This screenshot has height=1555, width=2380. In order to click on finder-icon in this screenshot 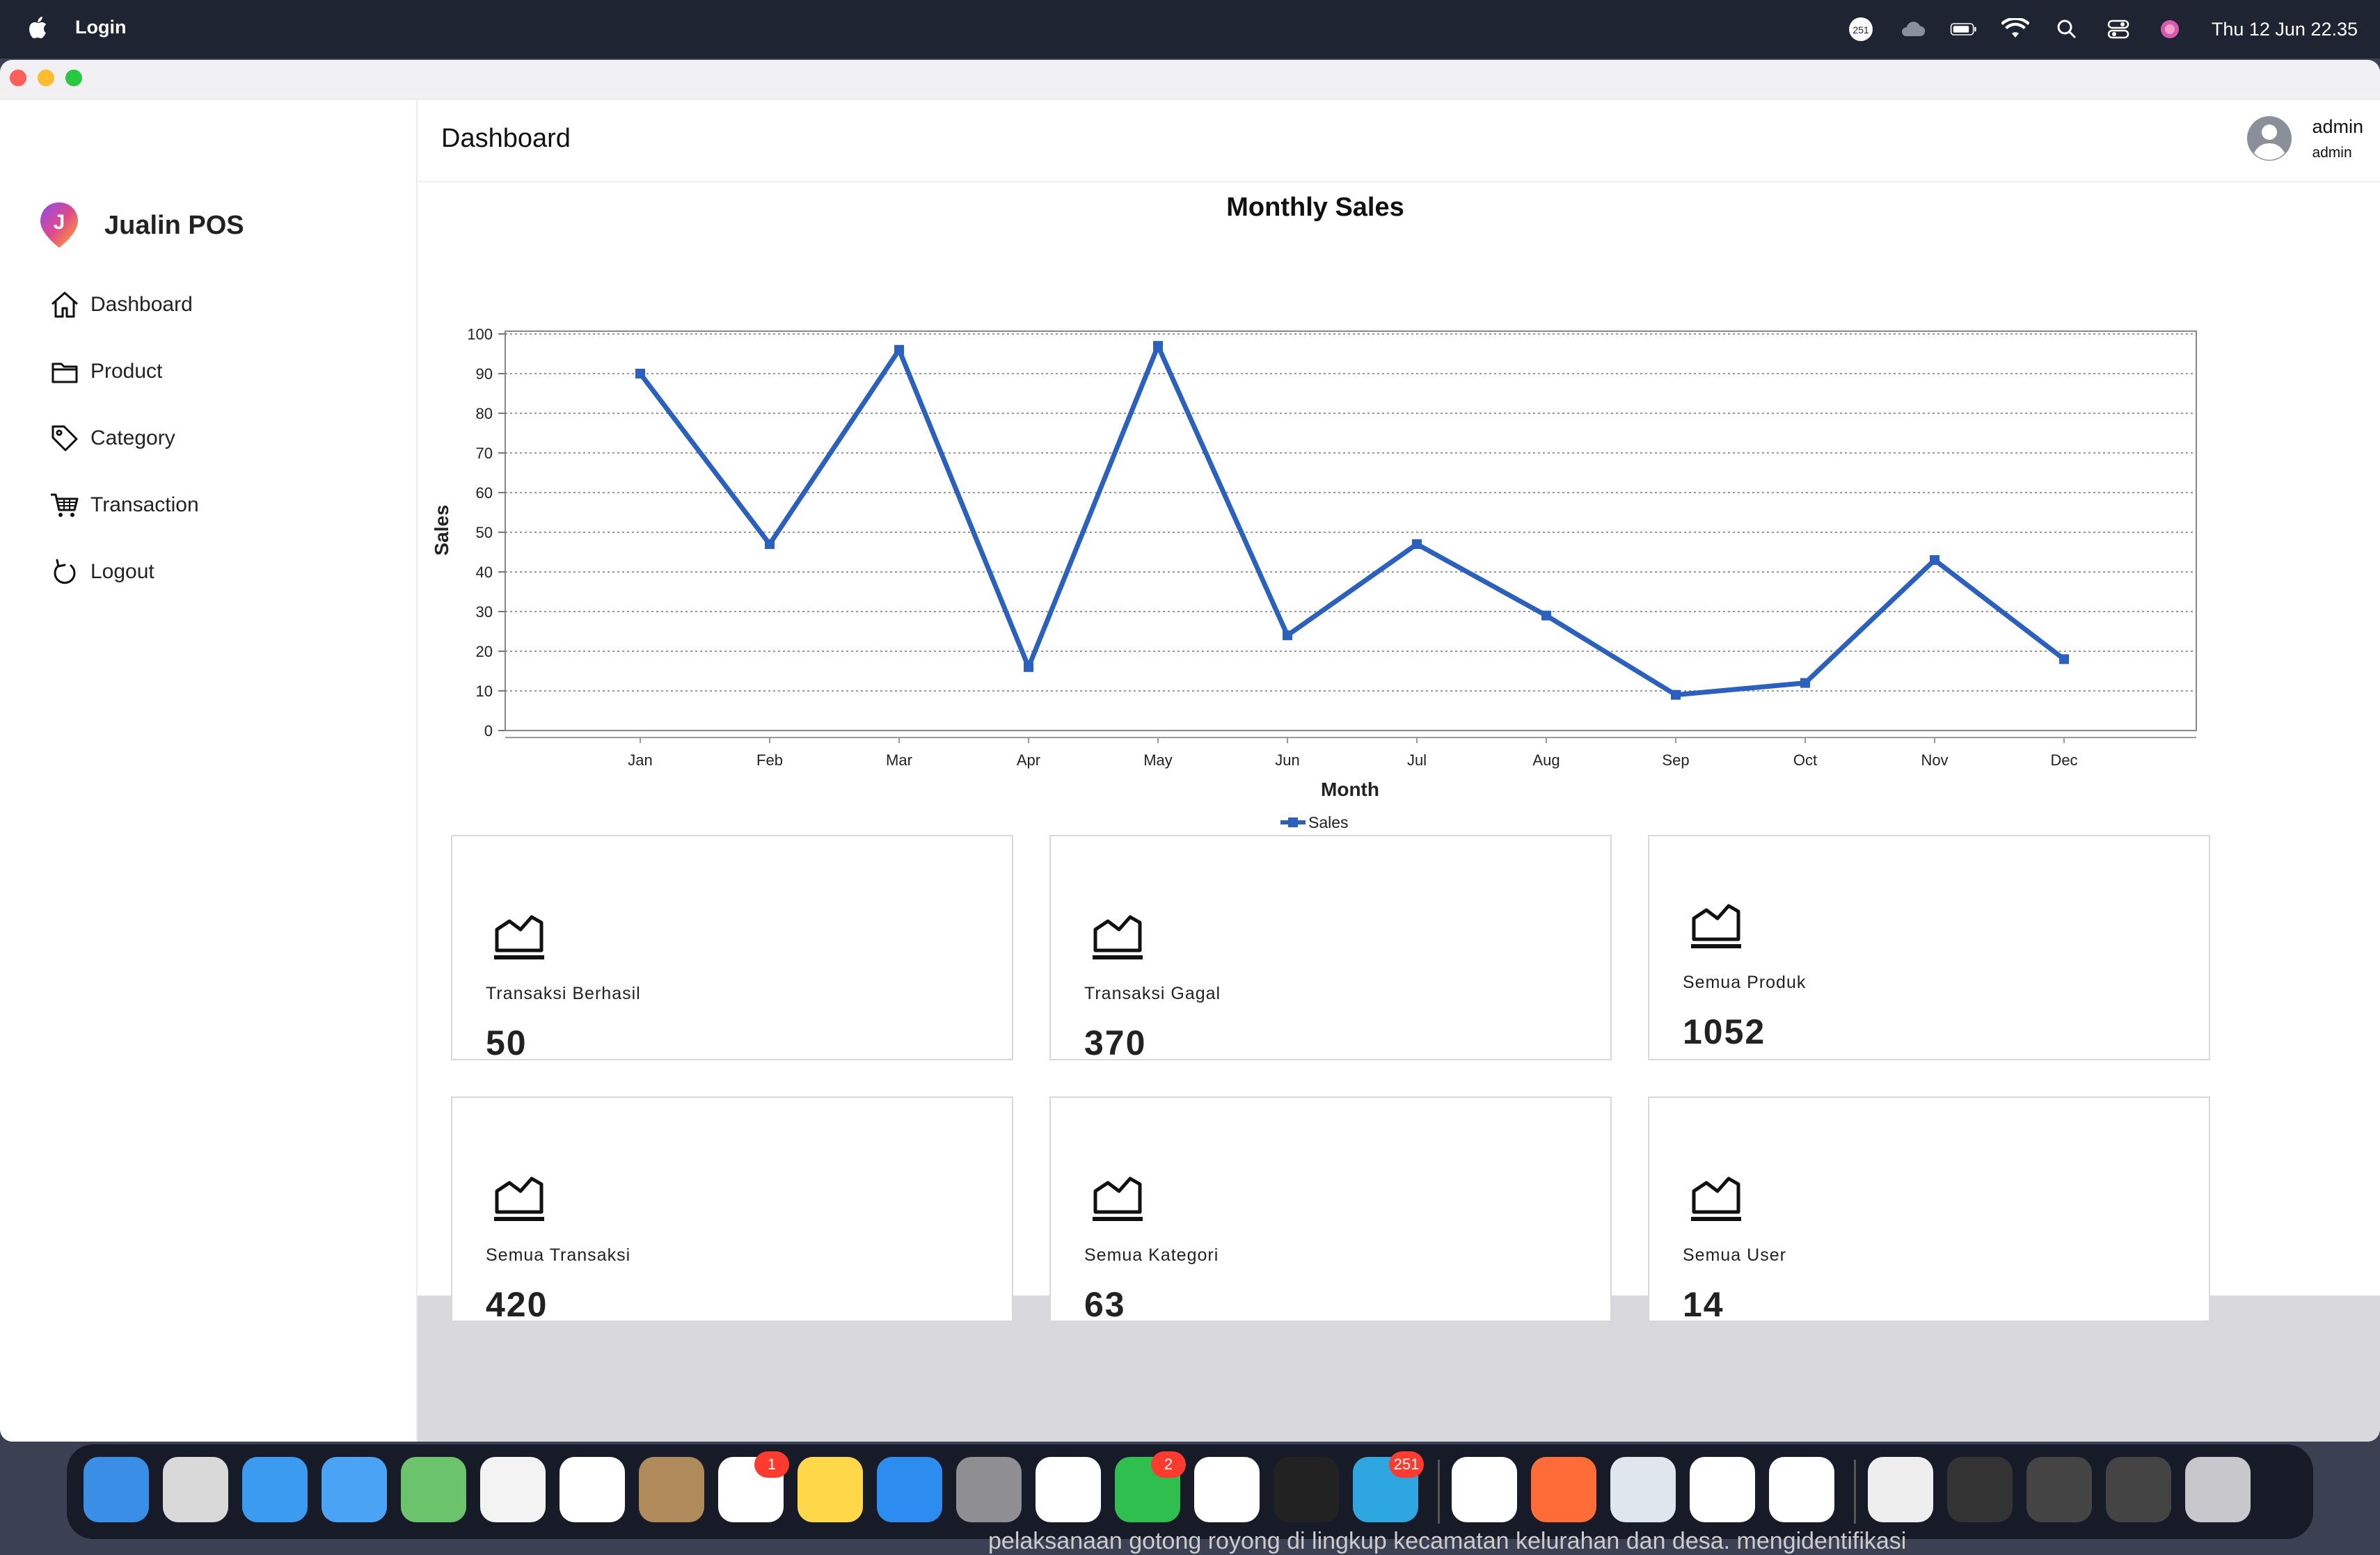, I will do `click(117, 1489)`.